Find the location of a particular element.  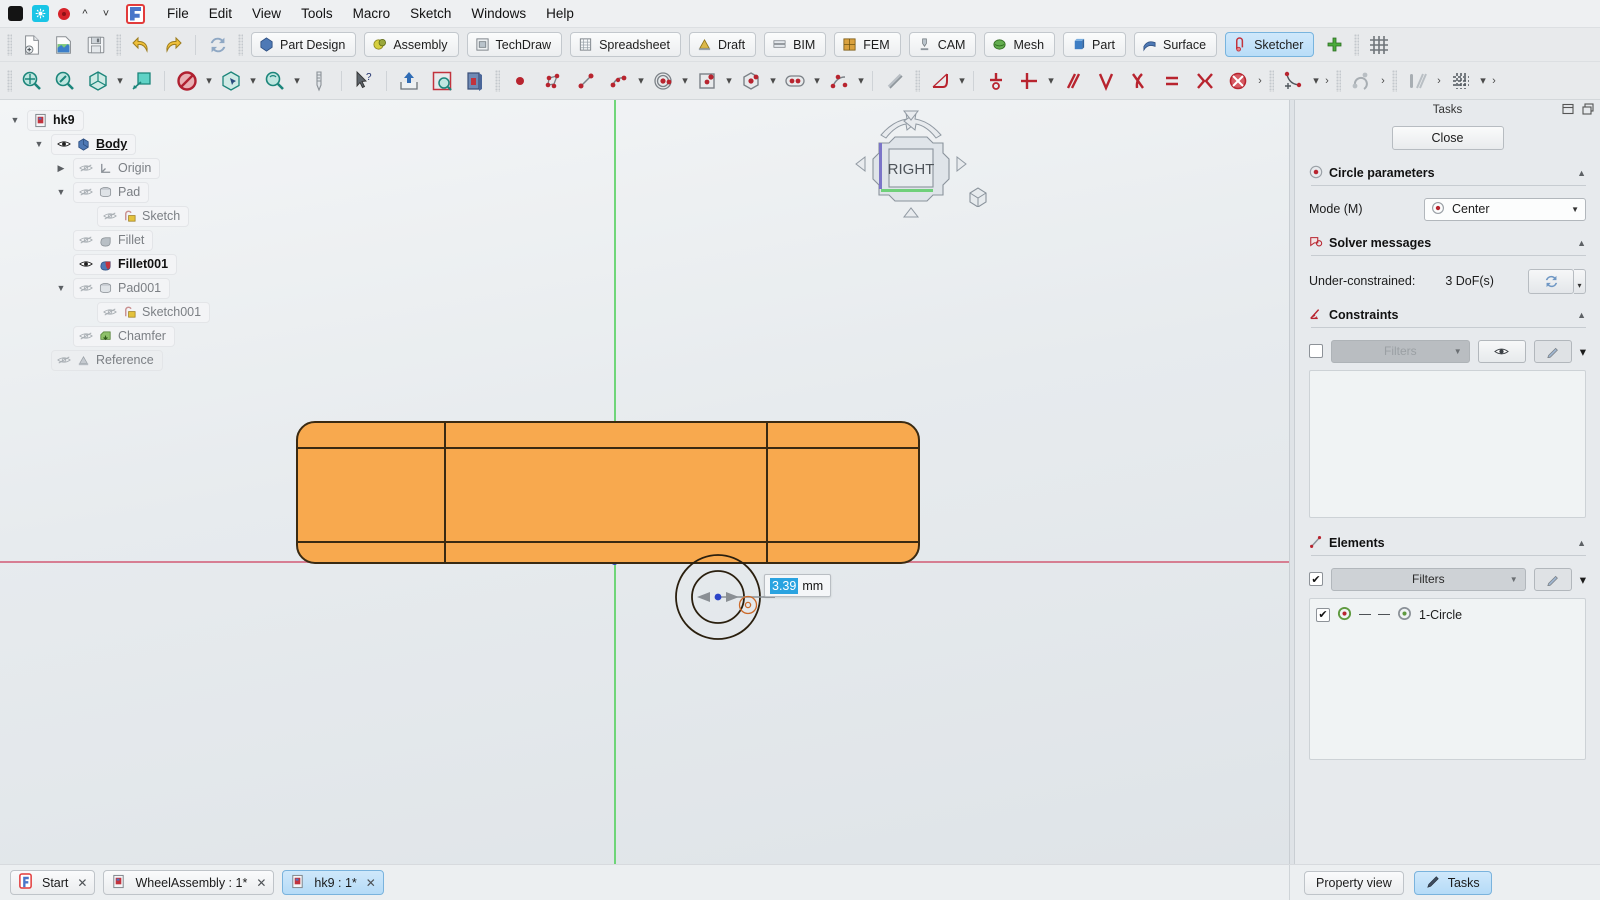

sketcher-visual-icon is located at coordinates (1417, 81).